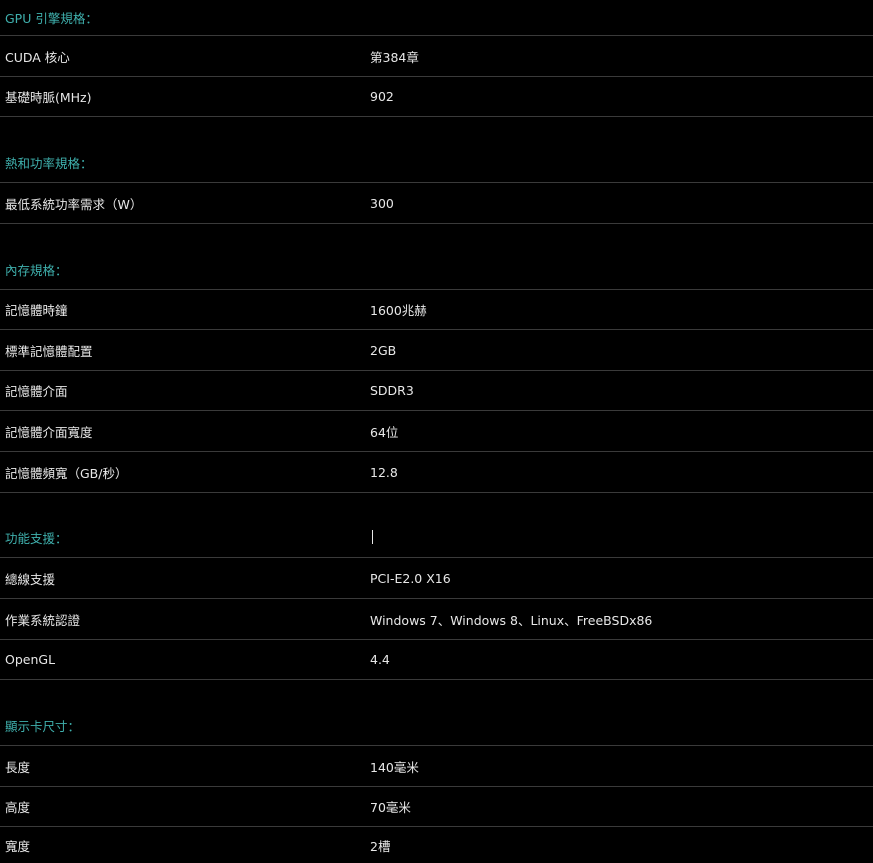  What do you see at coordinates (49, 351) in the screenshot?
I see `spec-label: 標準記憶體配置` at bounding box center [49, 351].